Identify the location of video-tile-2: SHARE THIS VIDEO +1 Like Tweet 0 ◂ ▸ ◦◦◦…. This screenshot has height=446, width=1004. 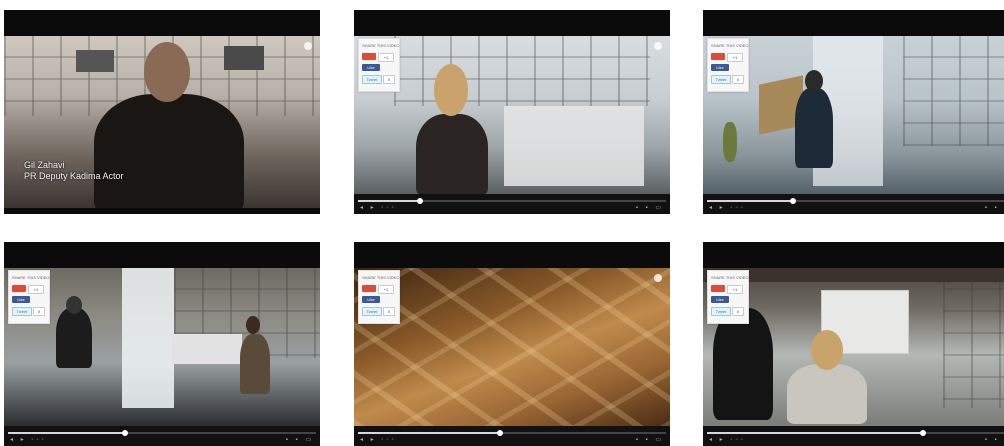
(512, 112).